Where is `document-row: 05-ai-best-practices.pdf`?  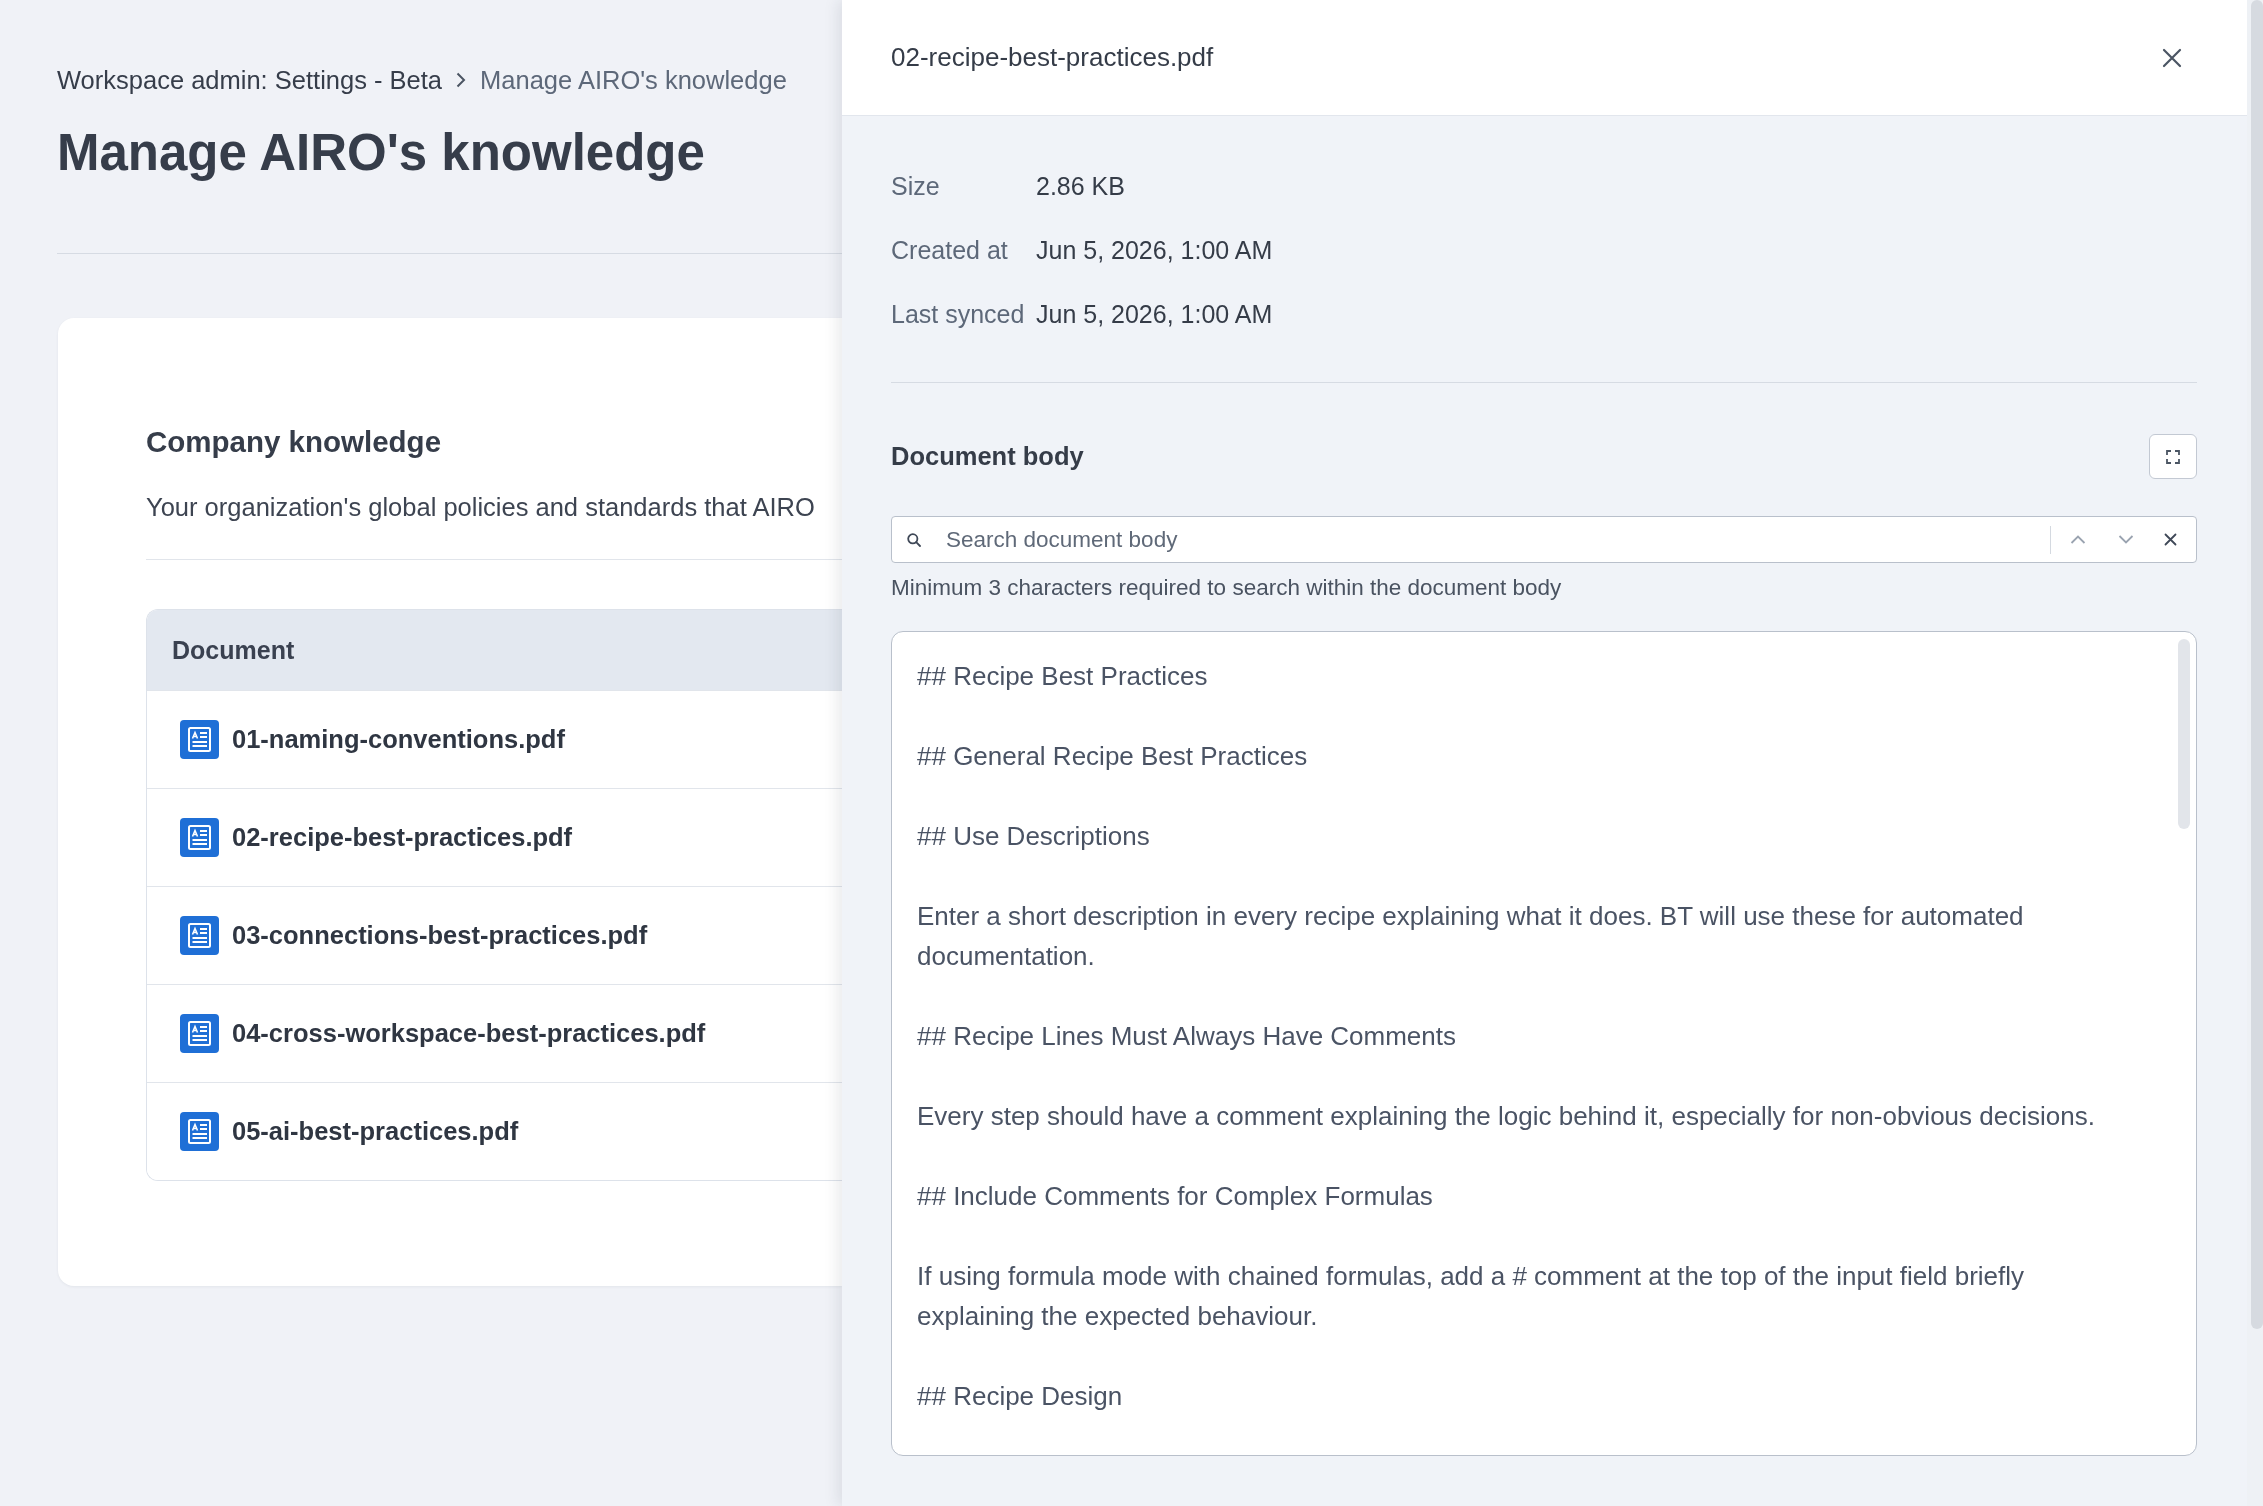
document-row: 05-ai-best-practices.pdf is located at coordinates (494, 1131).